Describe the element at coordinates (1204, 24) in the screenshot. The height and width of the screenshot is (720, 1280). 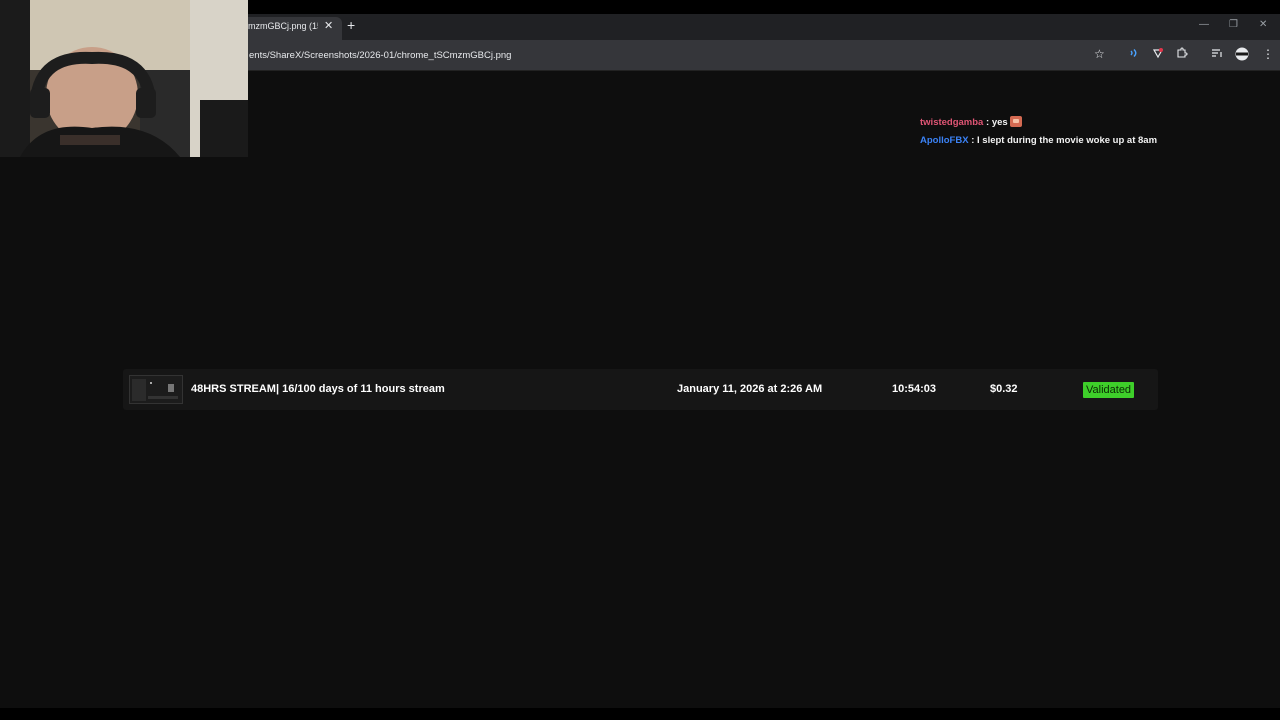
I see `minimize-button: —` at that location.